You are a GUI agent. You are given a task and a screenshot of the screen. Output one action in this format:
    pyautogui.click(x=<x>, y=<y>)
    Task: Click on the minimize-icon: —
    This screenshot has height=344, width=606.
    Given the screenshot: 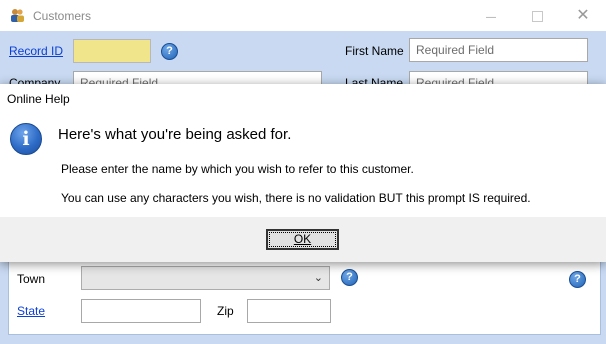 What is the action you would take?
    pyautogui.click(x=491, y=17)
    